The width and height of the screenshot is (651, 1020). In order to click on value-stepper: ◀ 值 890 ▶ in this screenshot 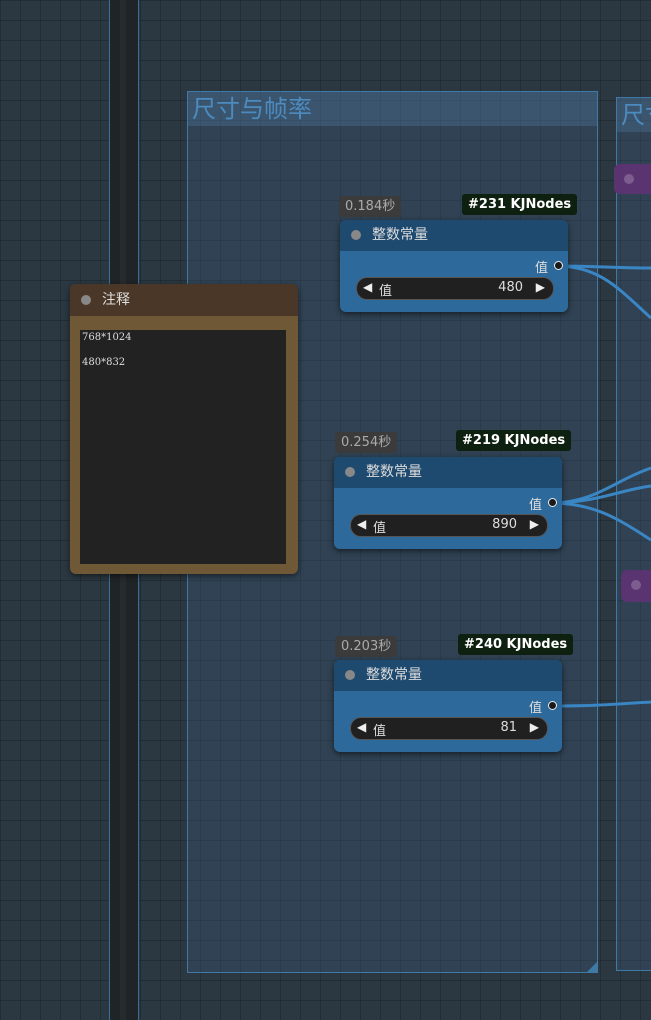, I will do `click(449, 525)`.